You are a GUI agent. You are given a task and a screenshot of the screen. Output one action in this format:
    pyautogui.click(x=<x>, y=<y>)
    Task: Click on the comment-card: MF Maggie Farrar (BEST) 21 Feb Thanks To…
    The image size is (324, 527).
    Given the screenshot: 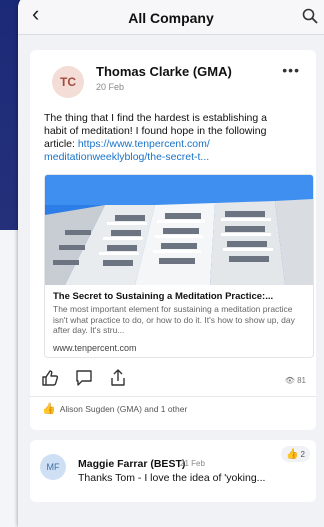 What is the action you would take?
    pyautogui.click(x=173, y=471)
    